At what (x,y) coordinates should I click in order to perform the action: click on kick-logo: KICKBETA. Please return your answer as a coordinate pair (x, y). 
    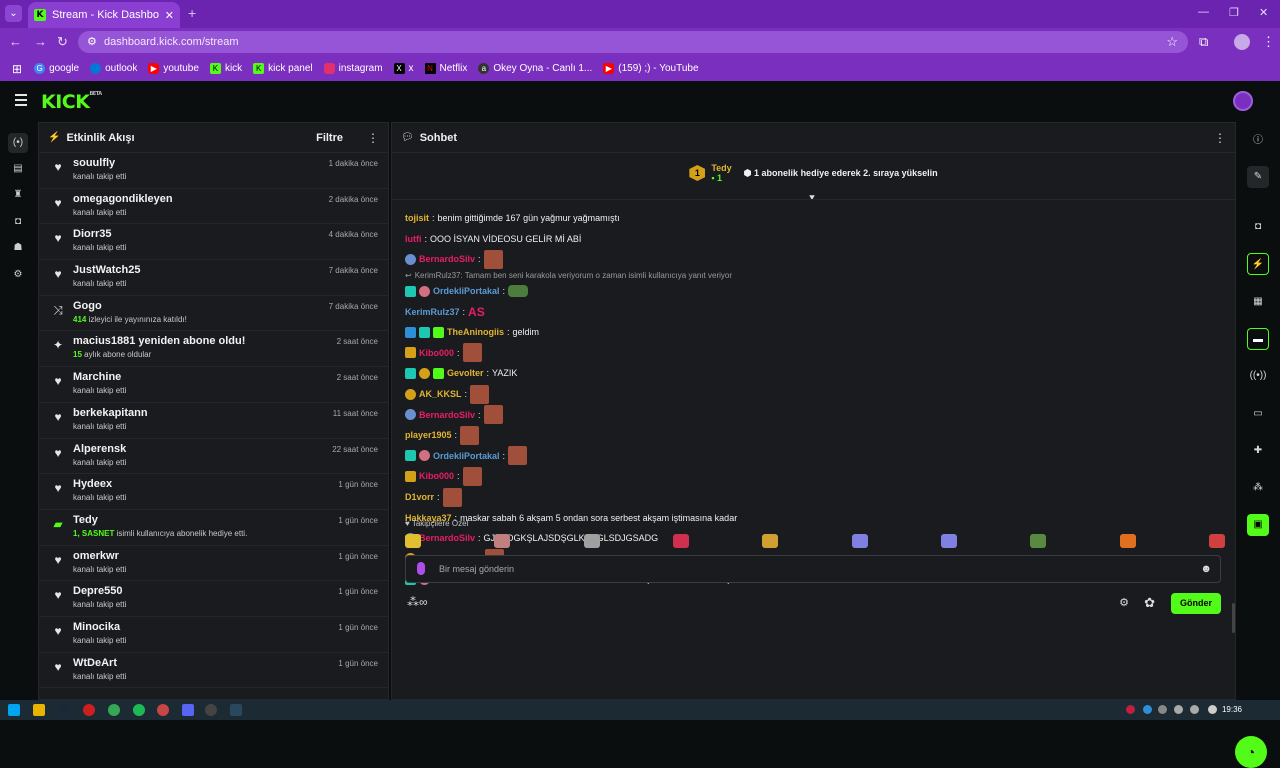
    Looking at the image, I should click on (71, 102).